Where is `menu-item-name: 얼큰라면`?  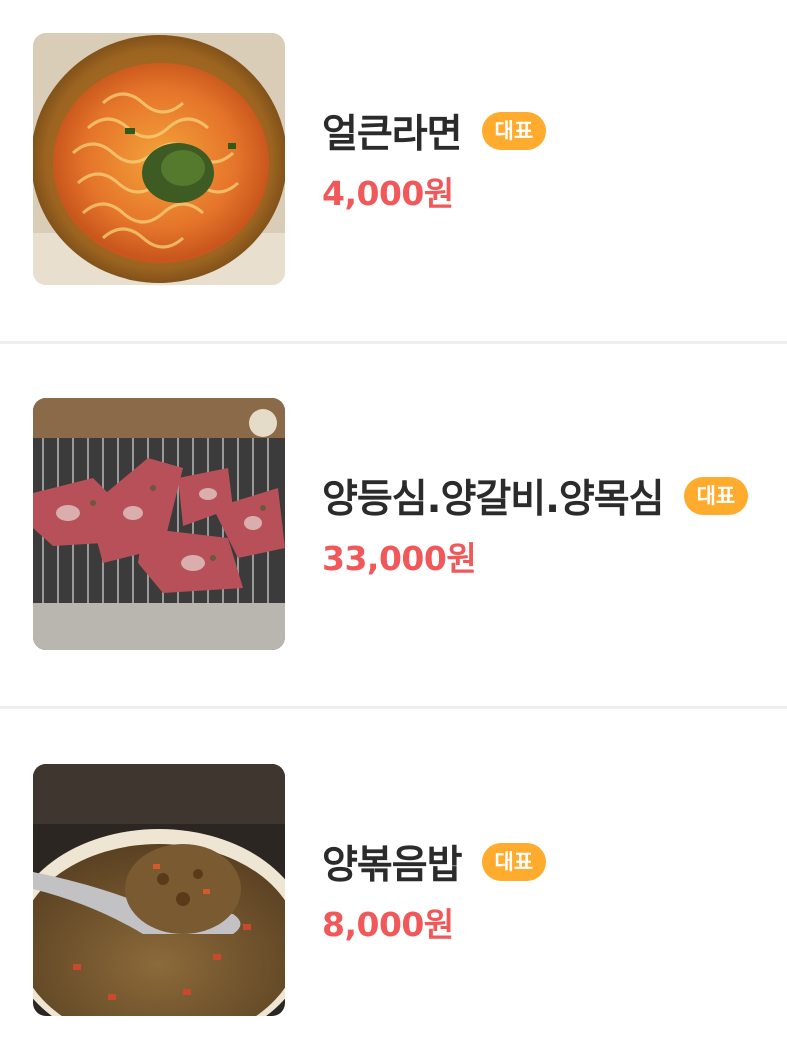 menu-item-name: 얼큰라면 is located at coordinates (392, 134).